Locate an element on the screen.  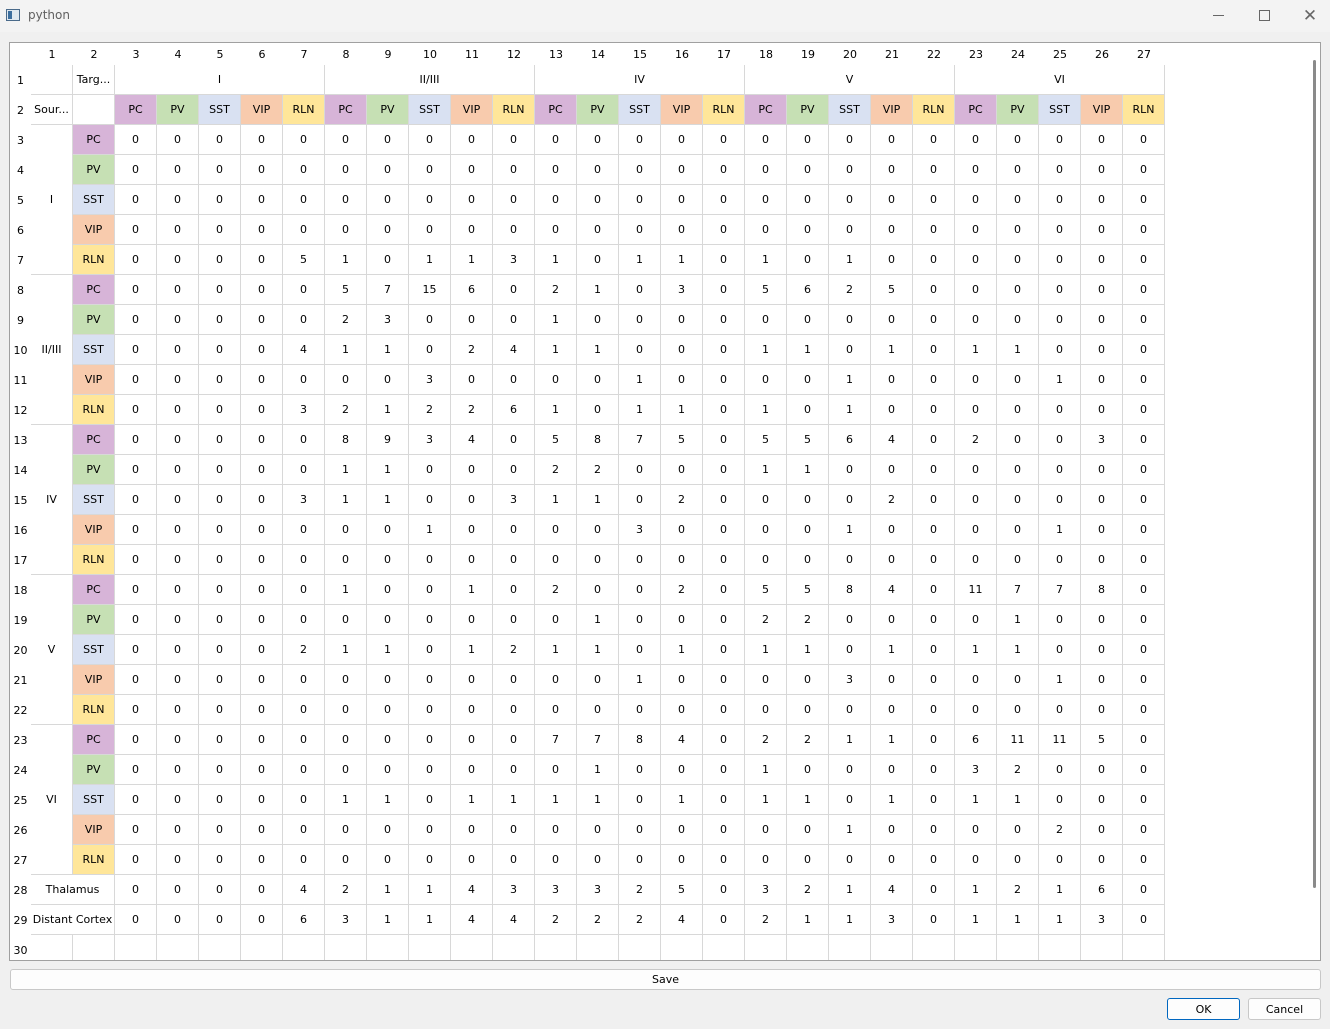
row-header: 30 is located at coordinates (20, 947).